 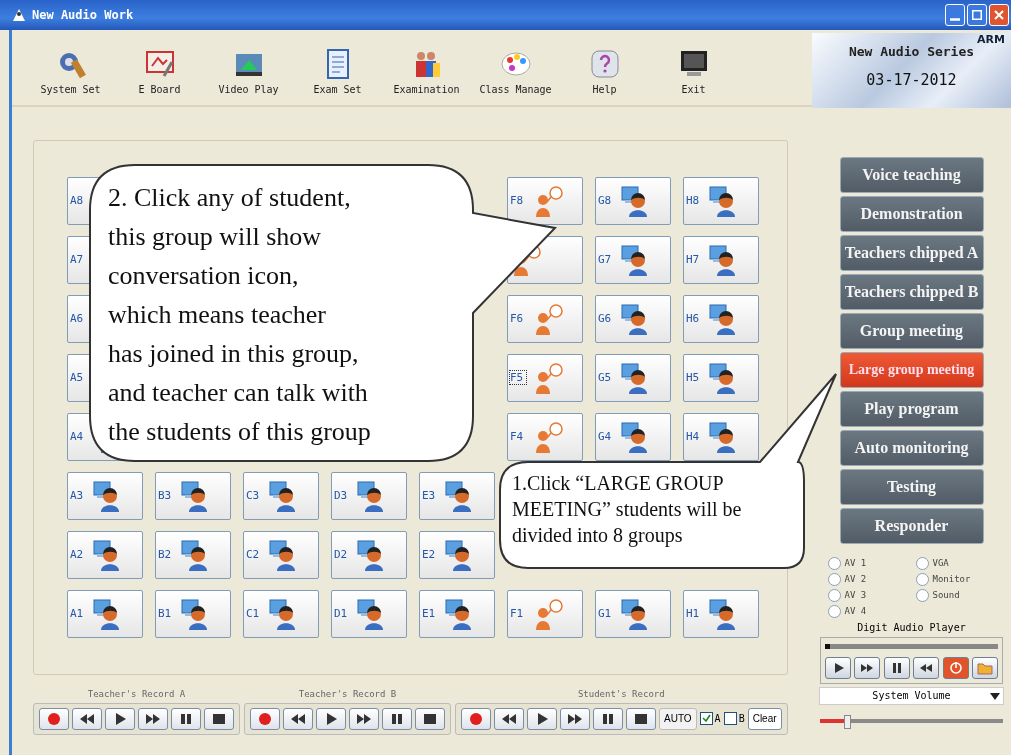 What do you see at coordinates (955, 15) in the screenshot?
I see `minimize-button` at bounding box center [955, 15].